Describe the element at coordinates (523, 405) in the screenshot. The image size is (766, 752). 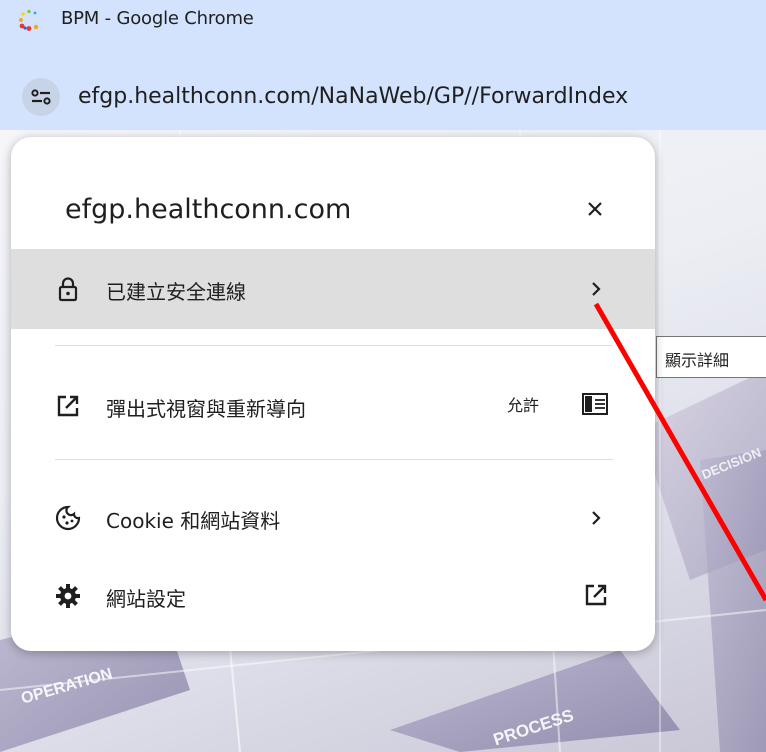
I see `popups-status: 允許` at that location.